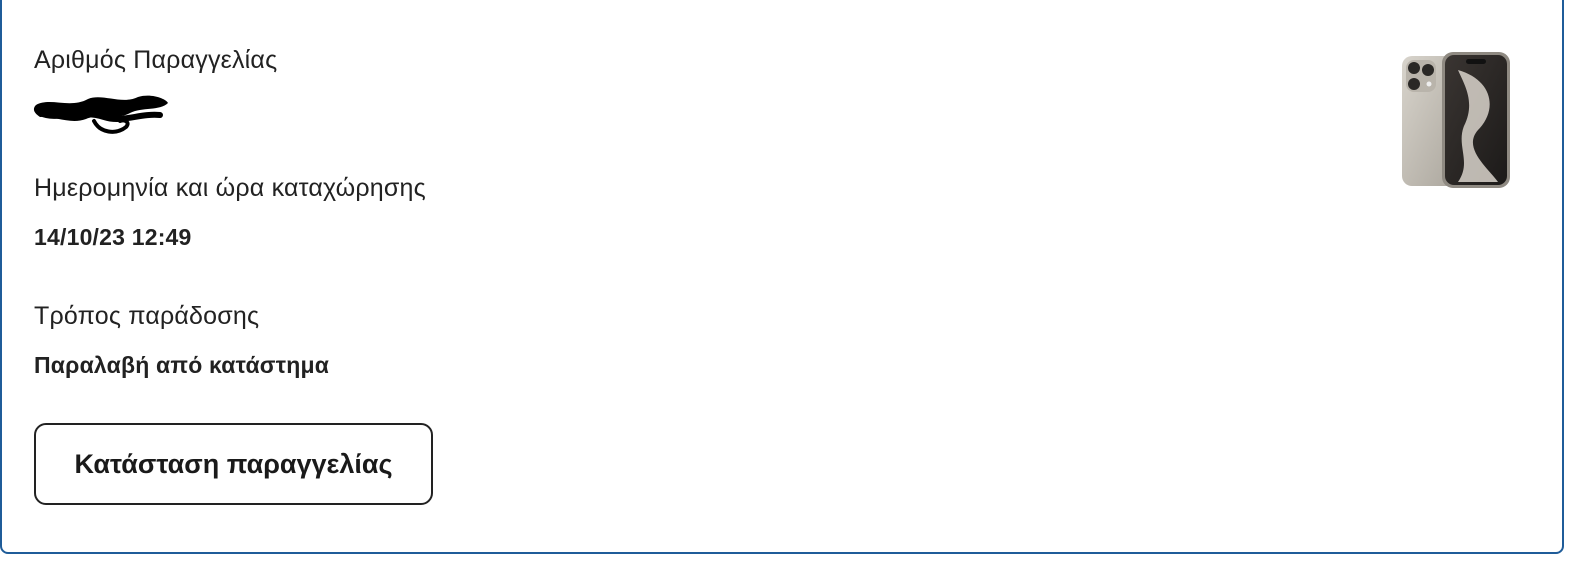 The image size is (1570, 564). What do you see at coordinates (230, 188) in the screenshot?
I see `order-date-label: Ημερομηνία και ώρα καταχώρησης` at bounding box center [230, 188].